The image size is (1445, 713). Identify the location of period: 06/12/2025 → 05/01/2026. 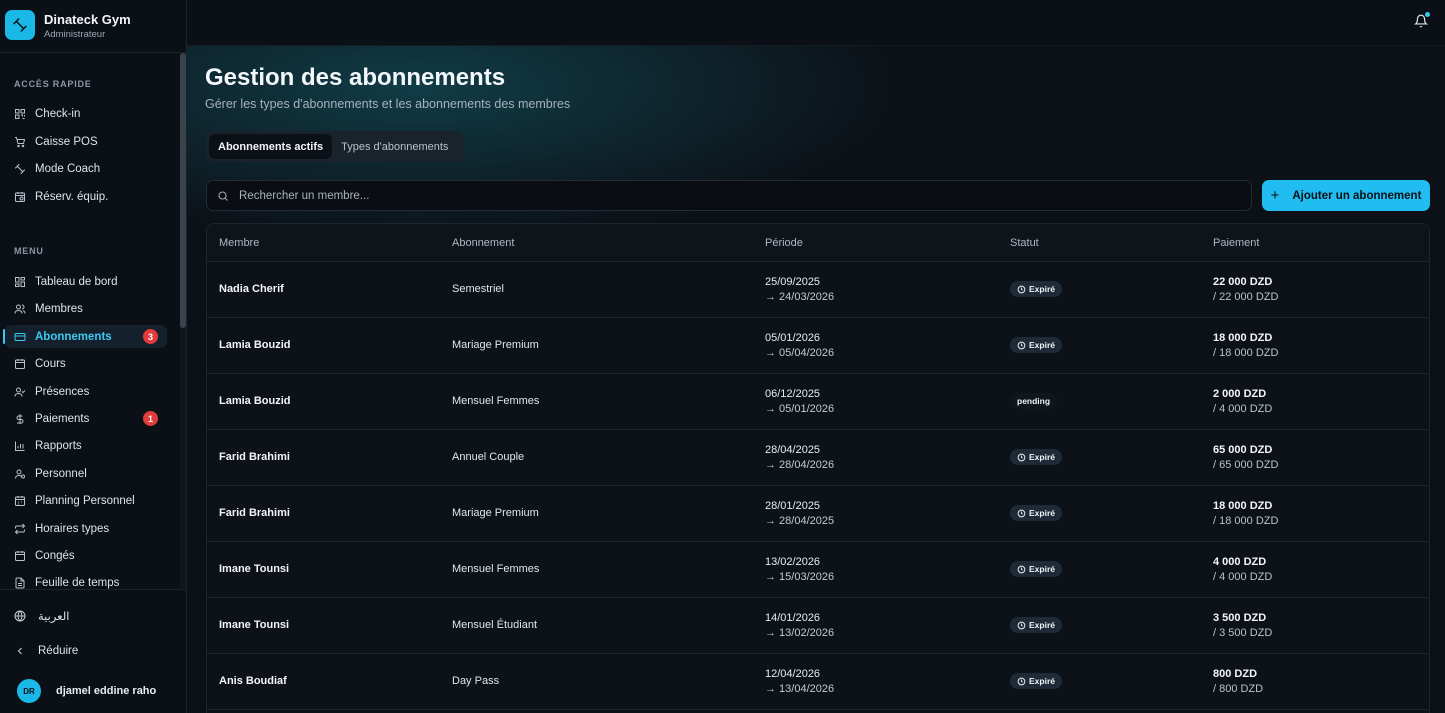
(799, 402).